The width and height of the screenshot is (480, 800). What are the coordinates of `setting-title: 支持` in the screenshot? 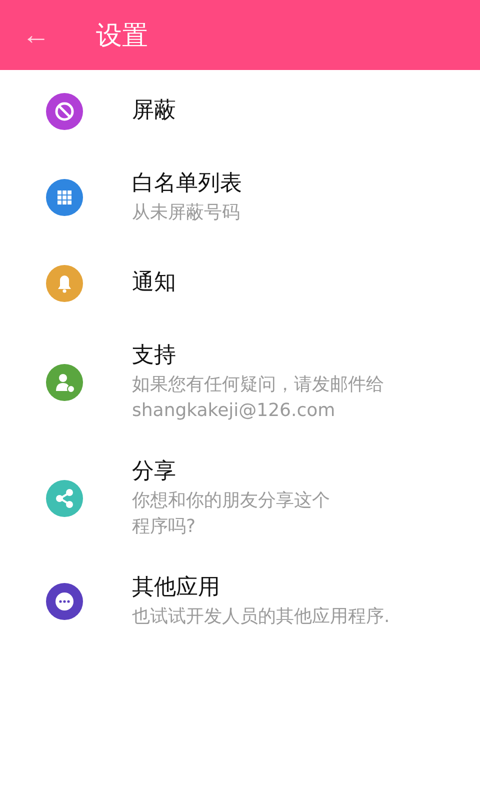 It's located at (267, 356).